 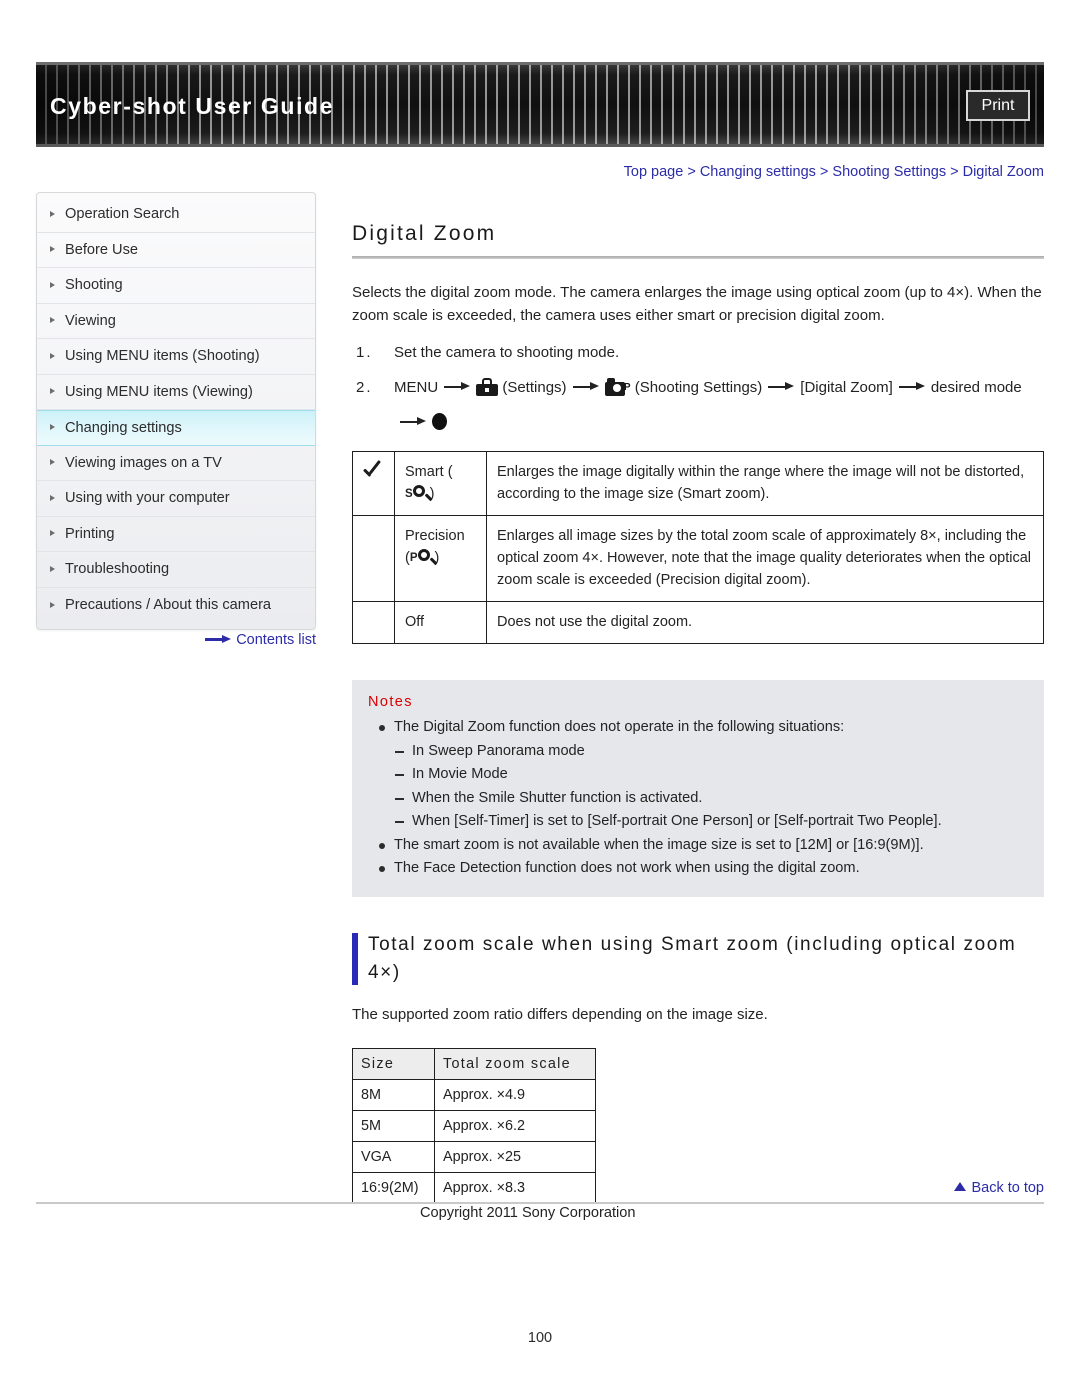 I want to click on sidebar-item-label: Operation Search, so click(x=122, y=214).